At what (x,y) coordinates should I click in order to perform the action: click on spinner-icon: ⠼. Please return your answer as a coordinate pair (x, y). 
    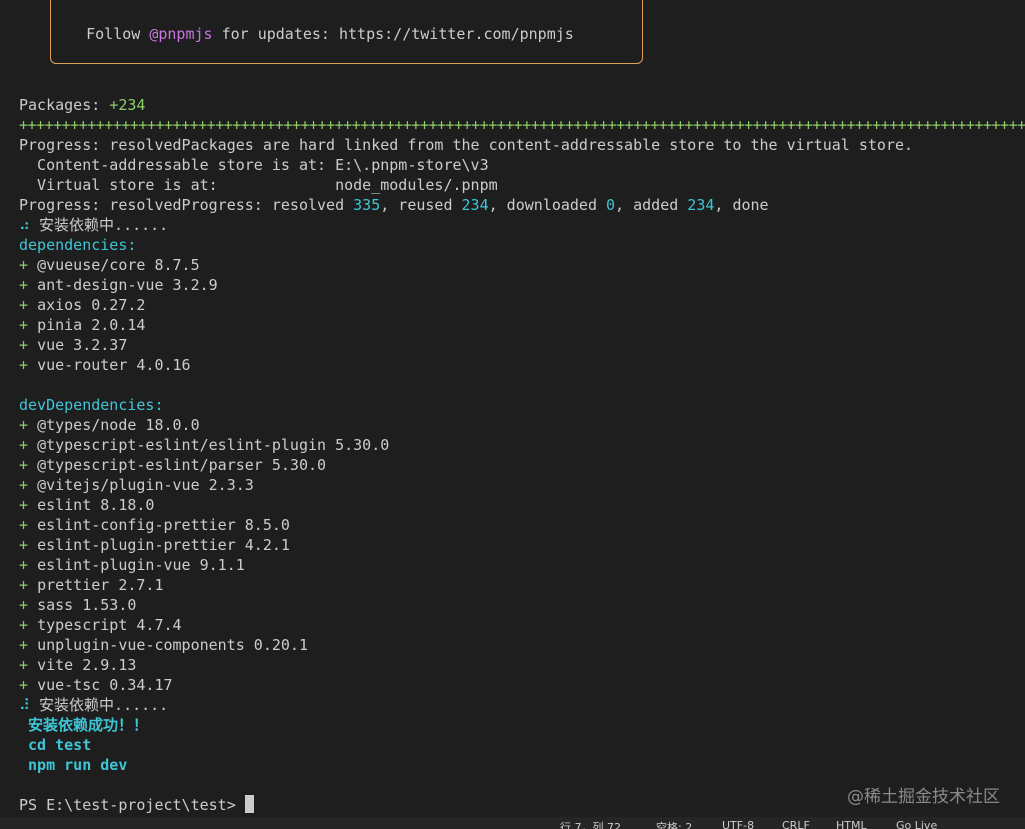
    Looking at the image, I should click on (24, 705).